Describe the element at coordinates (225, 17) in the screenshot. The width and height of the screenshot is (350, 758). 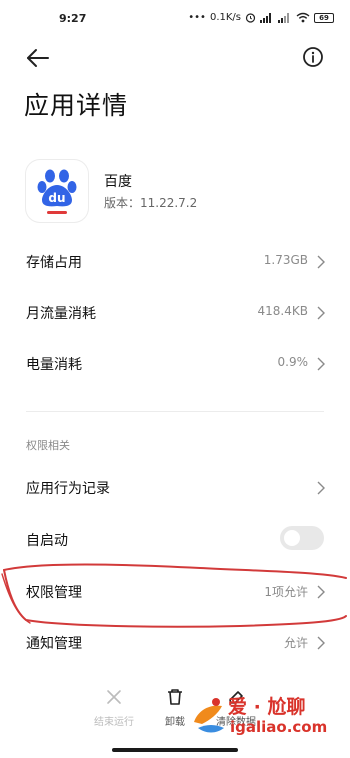
I see `net-speed: 0.1K/s` at that location.